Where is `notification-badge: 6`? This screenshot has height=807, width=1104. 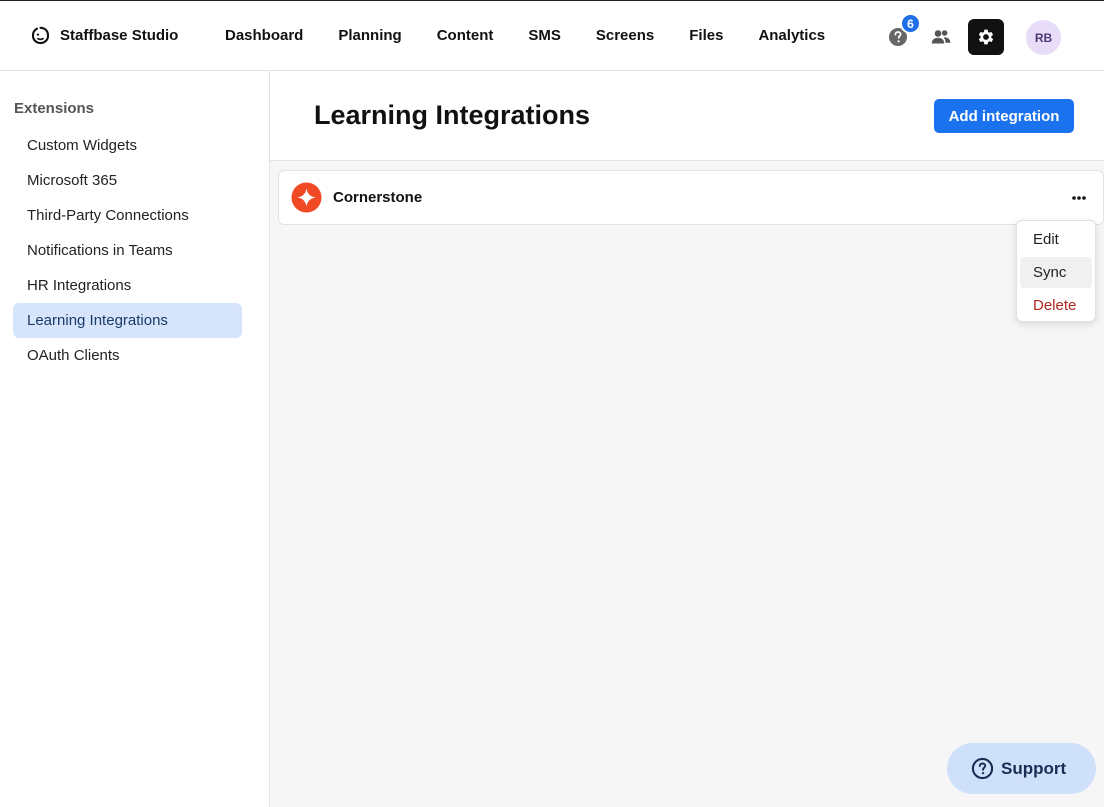
notification-badge: 6 is located at coordinates (910, 23).